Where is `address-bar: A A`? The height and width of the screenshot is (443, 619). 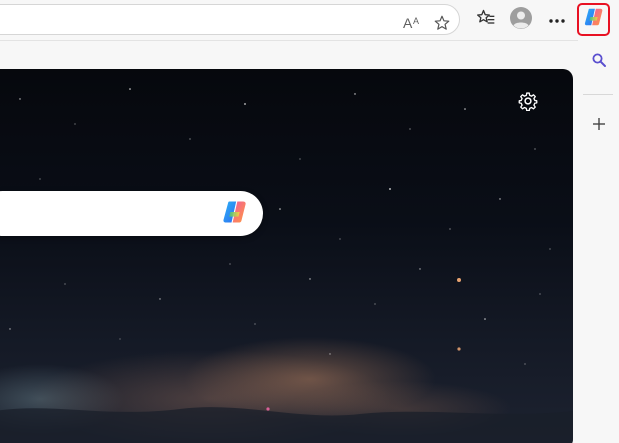 address-bar: A A is located at coordinates (230, 19).